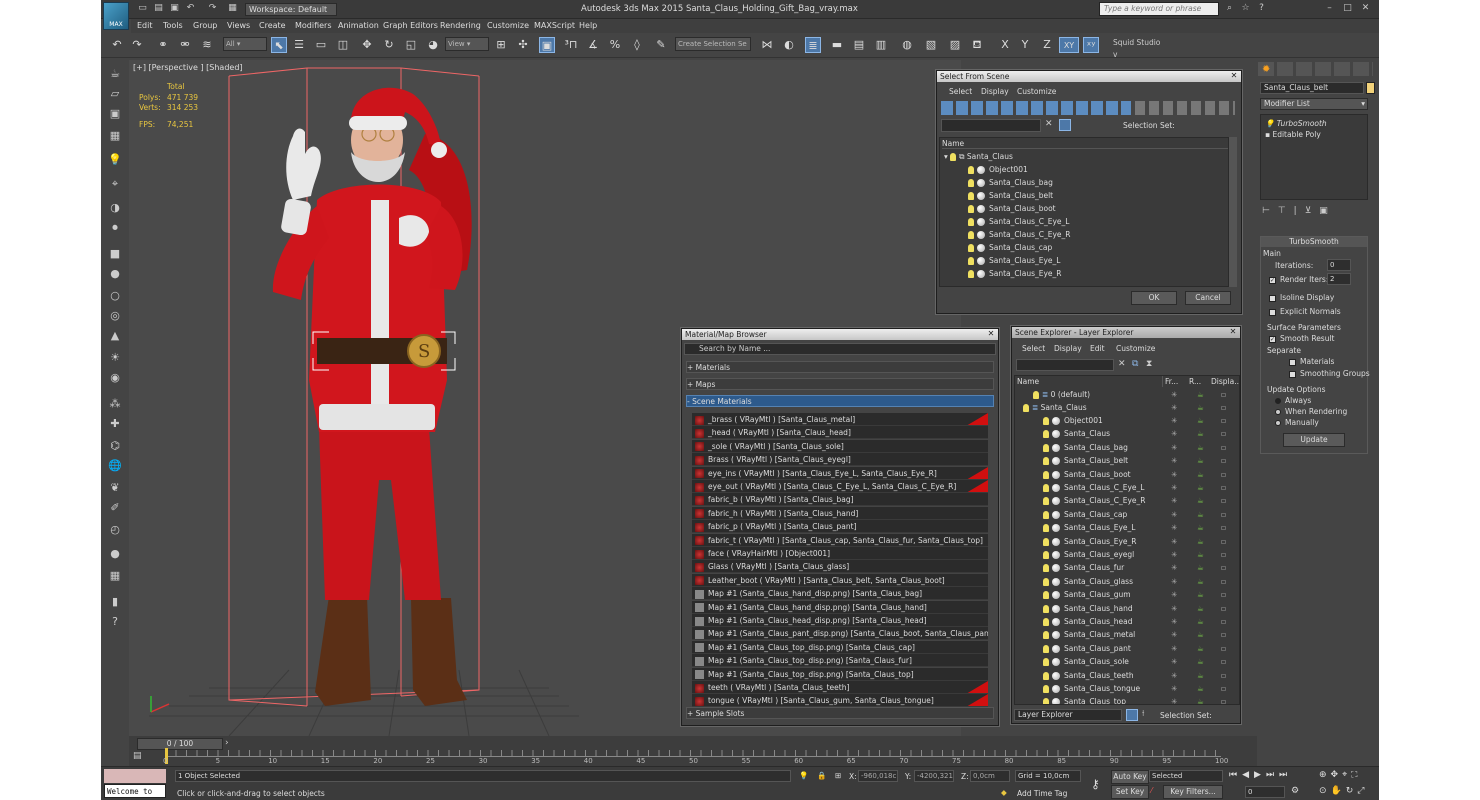 The width and height of the screenshot is (1480, 800). I want to click on sfs-row: Santa_Claus_Eye_R, so click(1014, 273).